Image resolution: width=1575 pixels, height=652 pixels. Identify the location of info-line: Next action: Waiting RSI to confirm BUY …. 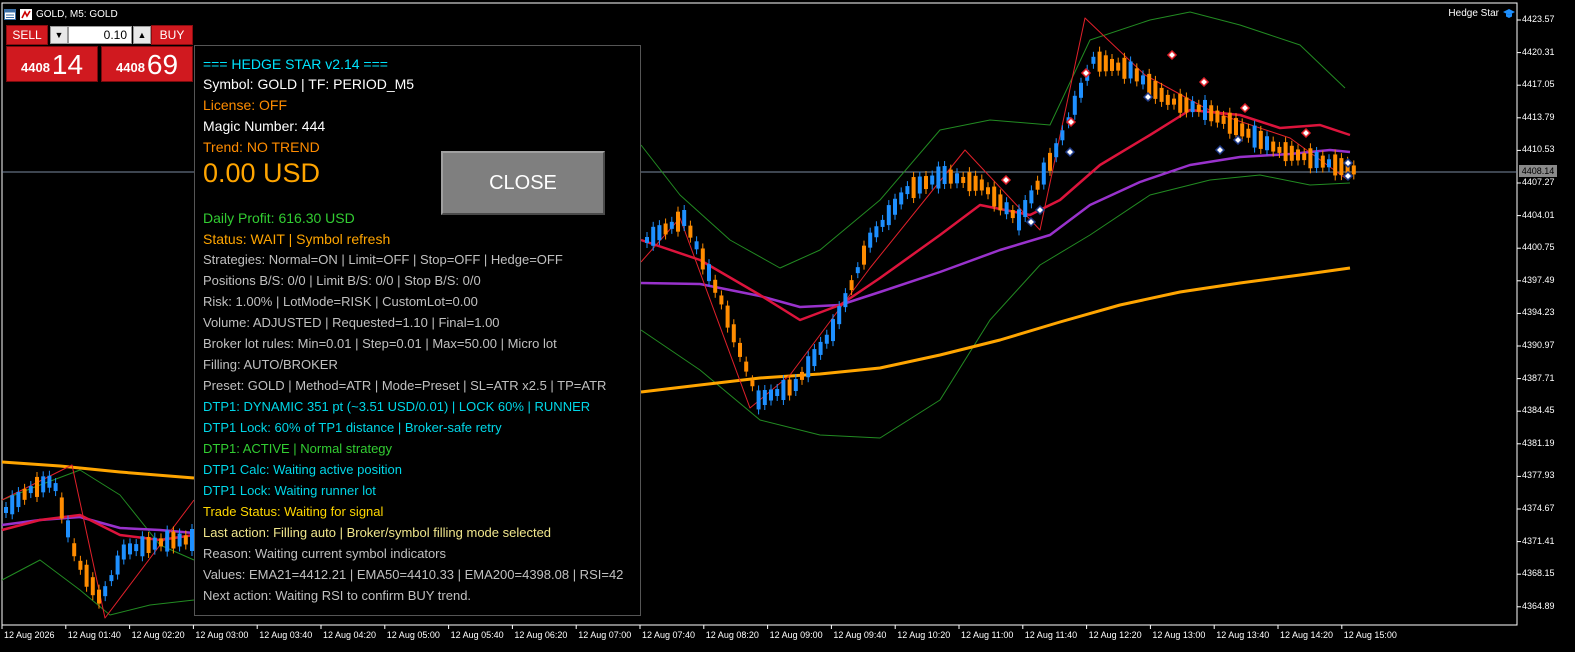
(337, 595).